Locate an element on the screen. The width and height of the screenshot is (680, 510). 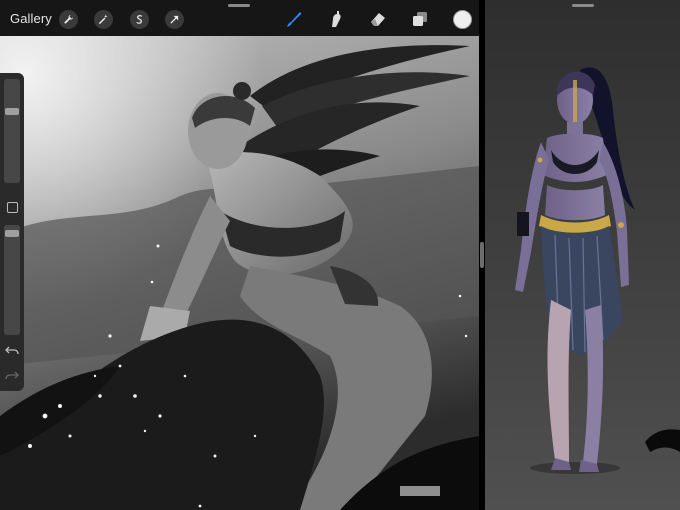
opacity-slider is located at coordinates (12, 280).